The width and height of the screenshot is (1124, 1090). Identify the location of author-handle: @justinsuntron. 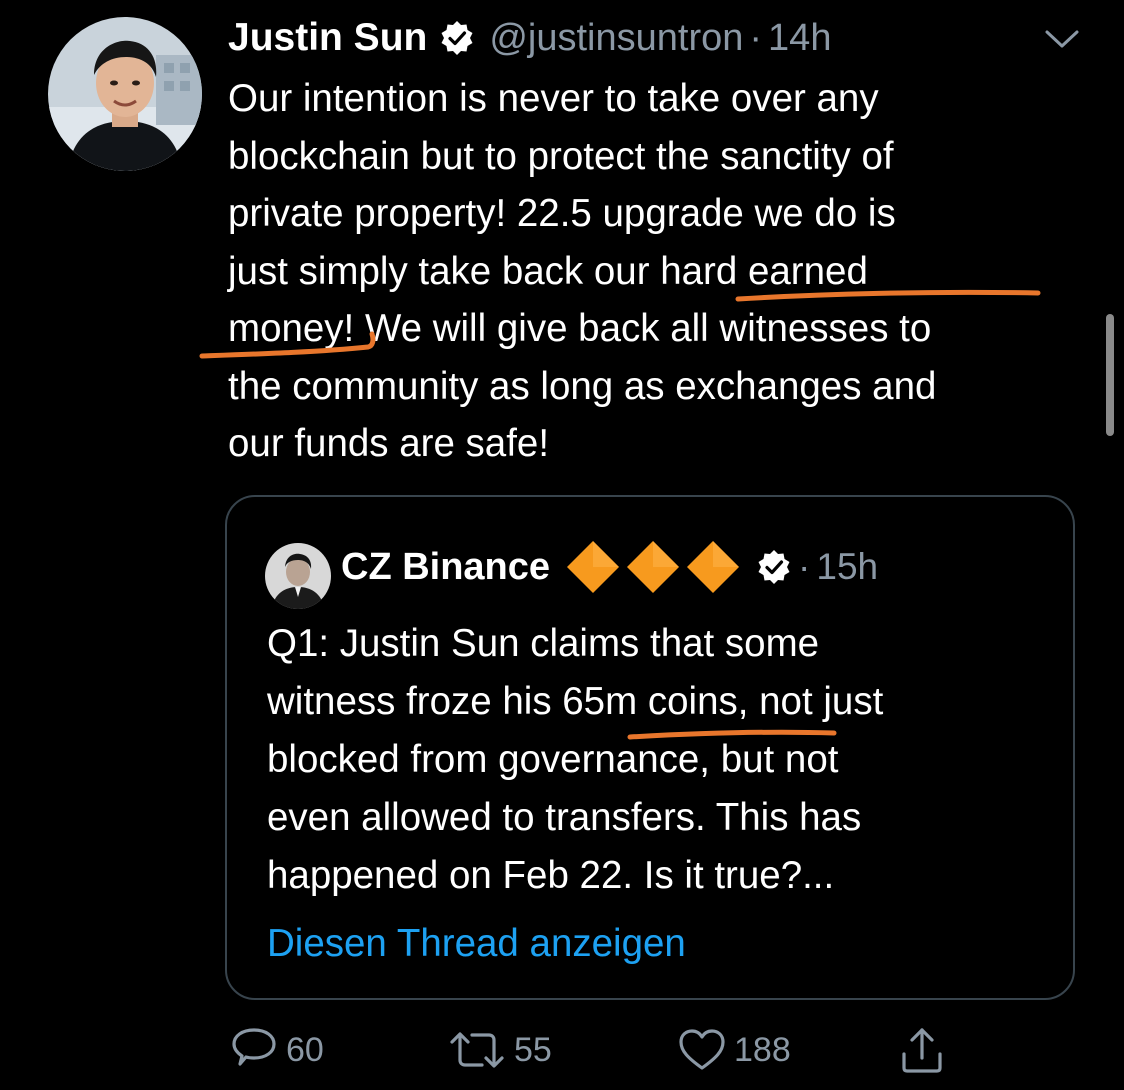
(616, 38).